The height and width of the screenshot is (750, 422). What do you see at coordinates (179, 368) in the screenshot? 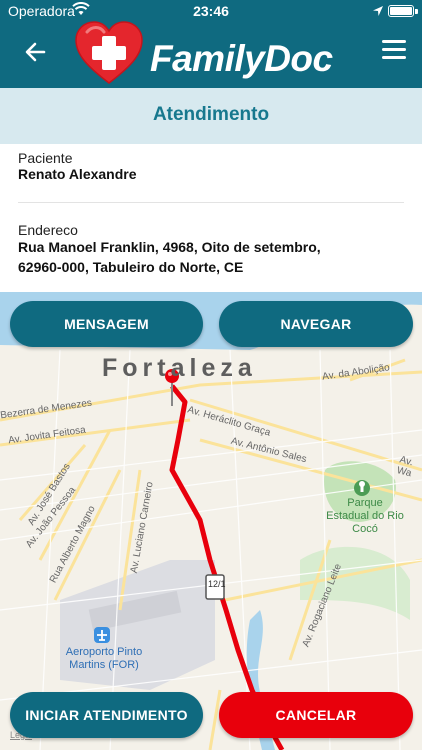
I see `city-label: Fortaleza` at bounding box center [179, 368].